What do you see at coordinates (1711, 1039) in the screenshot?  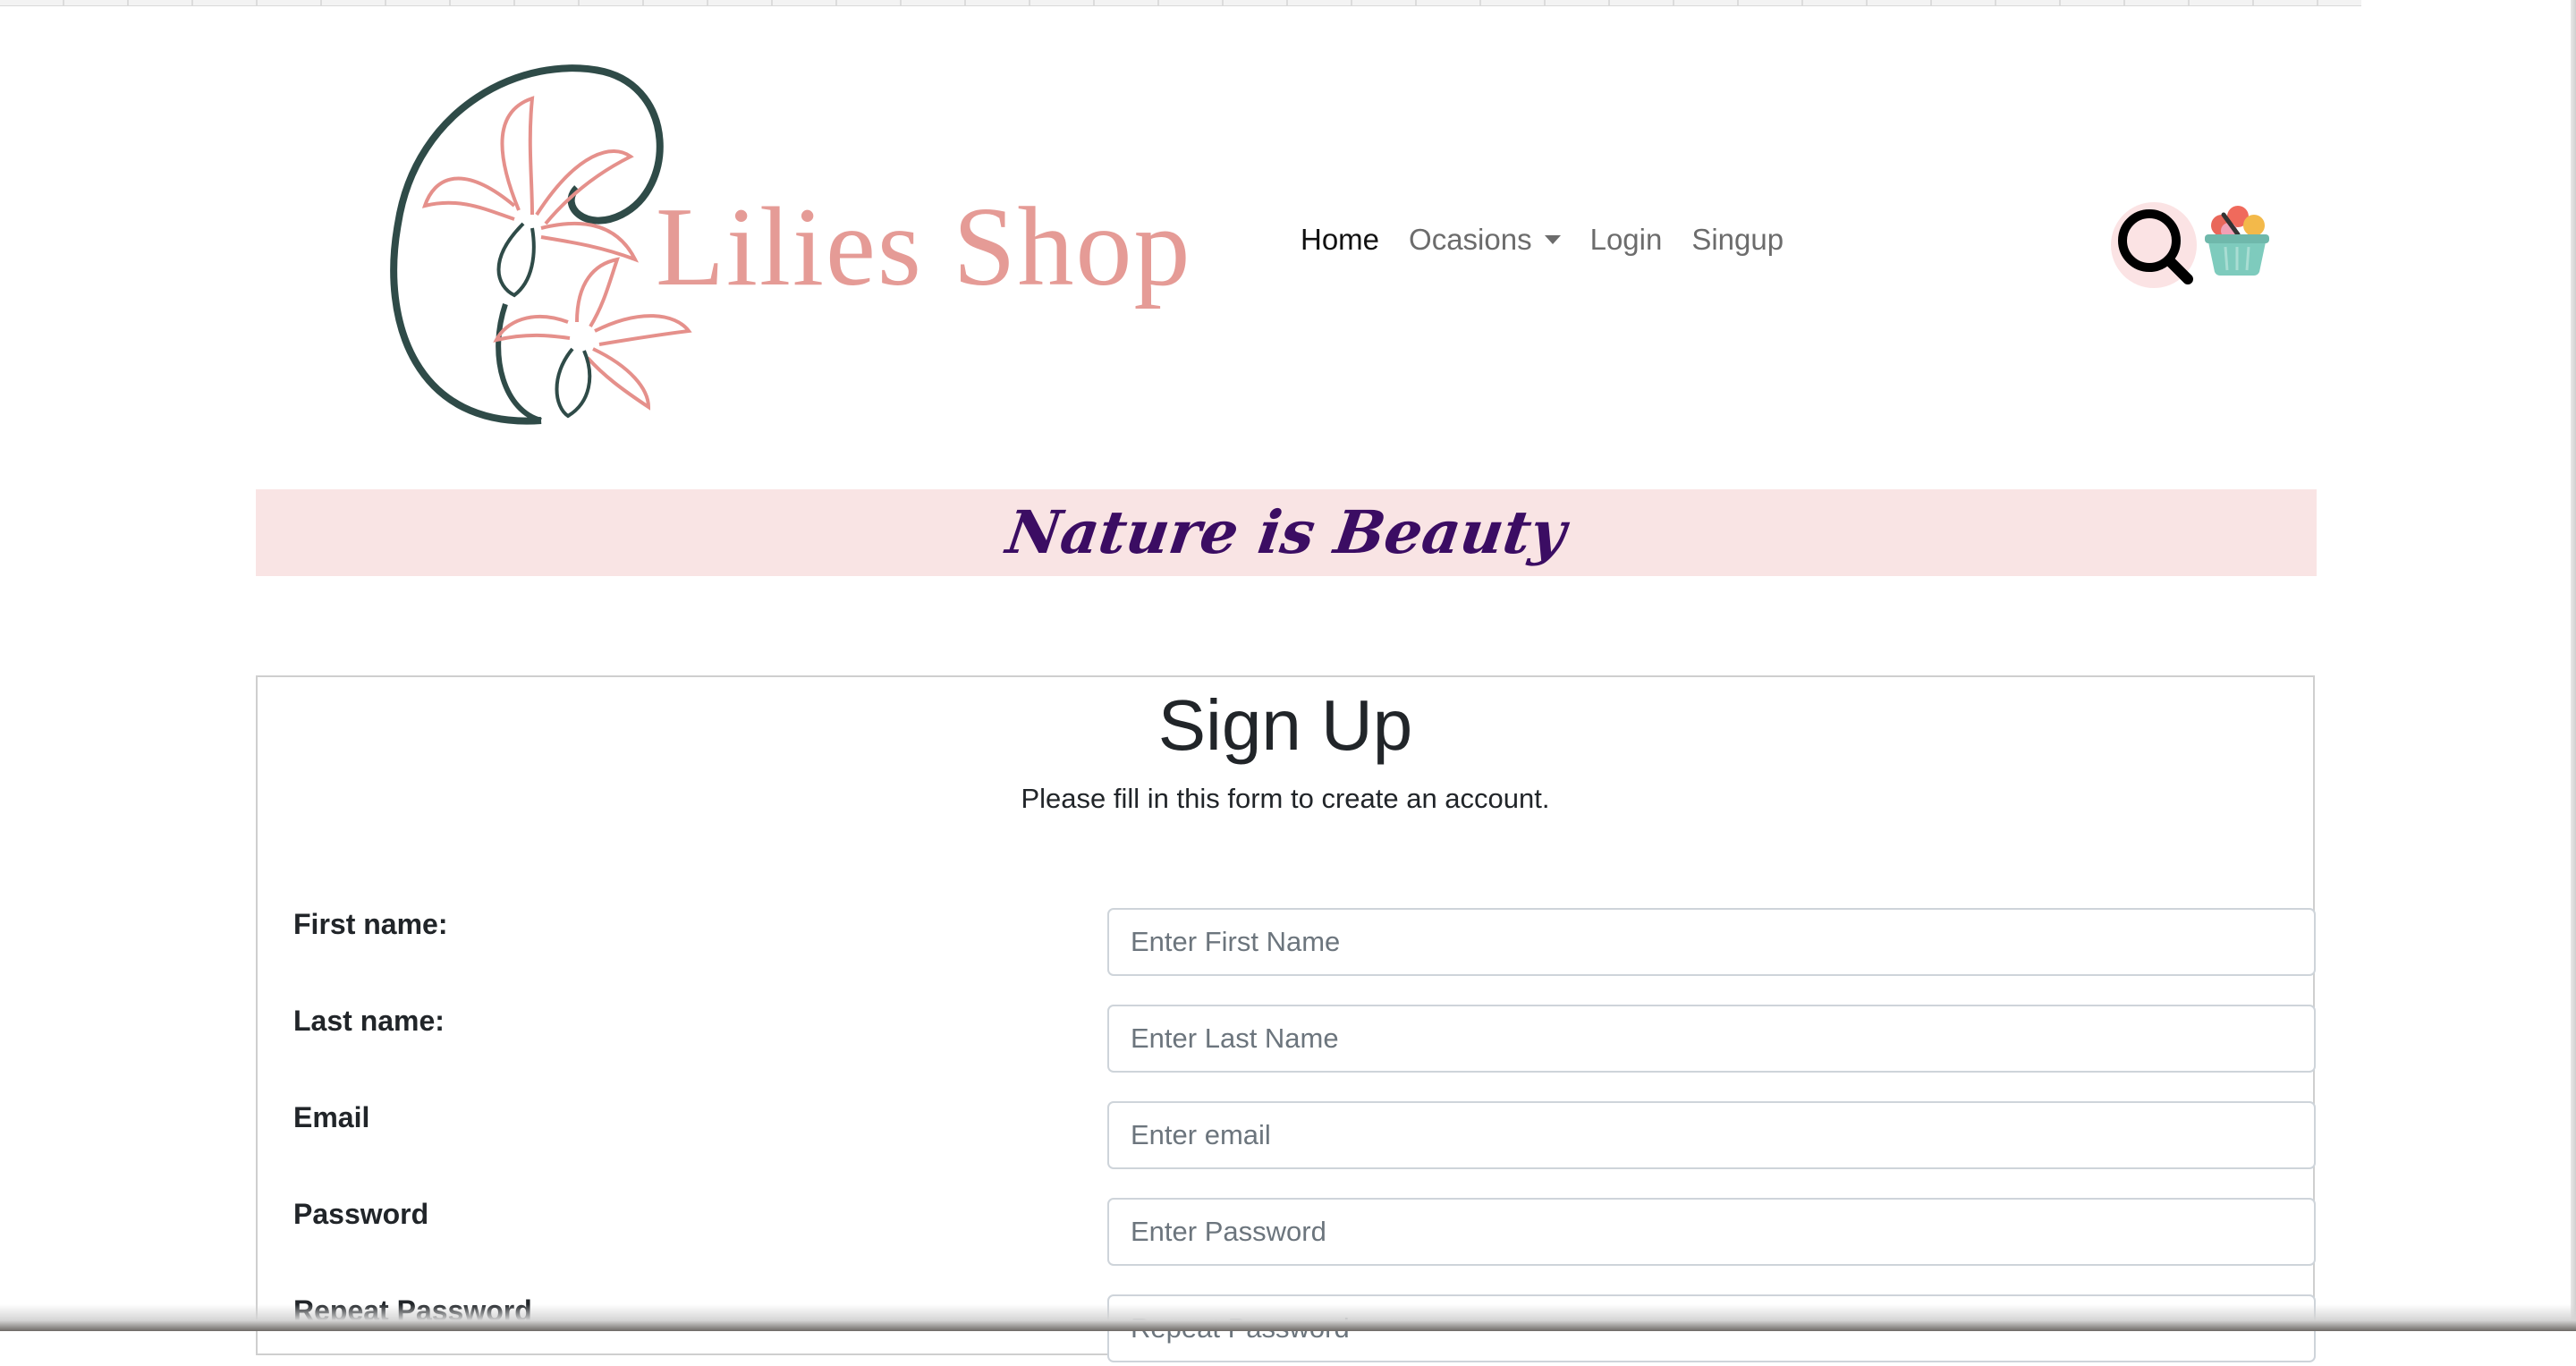 I see `last-name-input` at bounding box center [1711, 1039].